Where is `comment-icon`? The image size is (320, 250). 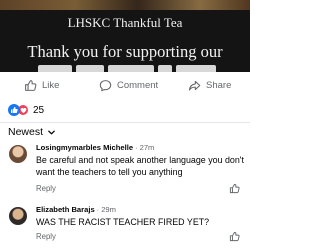 comment-icon is located at coordinates (105, 85).